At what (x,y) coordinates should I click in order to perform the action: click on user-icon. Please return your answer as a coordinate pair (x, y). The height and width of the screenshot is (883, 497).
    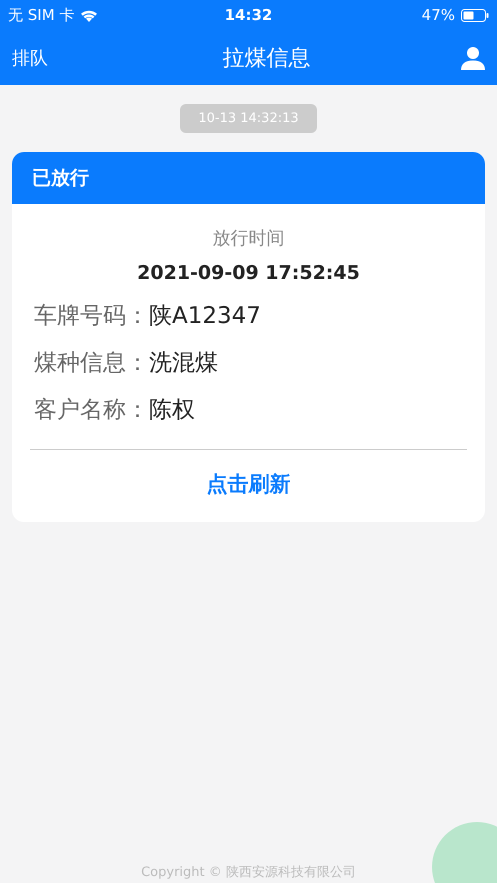
    Looking at the image, I should click on (473, 58).